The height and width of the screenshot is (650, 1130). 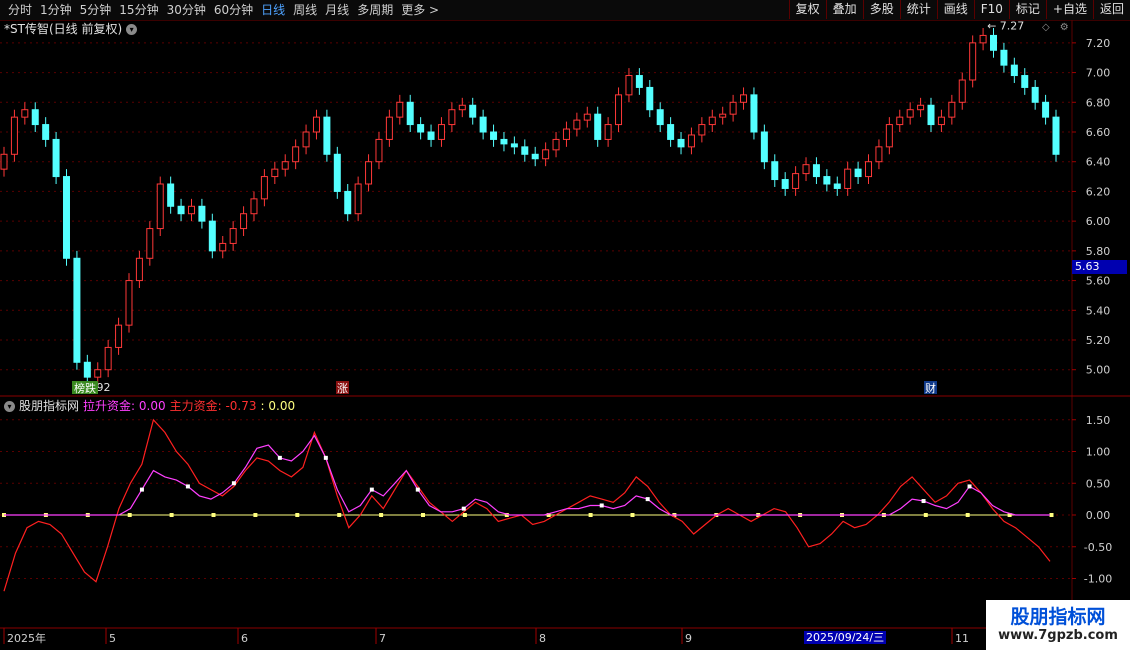 What do you see at coordinates (688, 638) in the screenshot?
I see `date-tick-label: 9` at bounding box center [688, 638].